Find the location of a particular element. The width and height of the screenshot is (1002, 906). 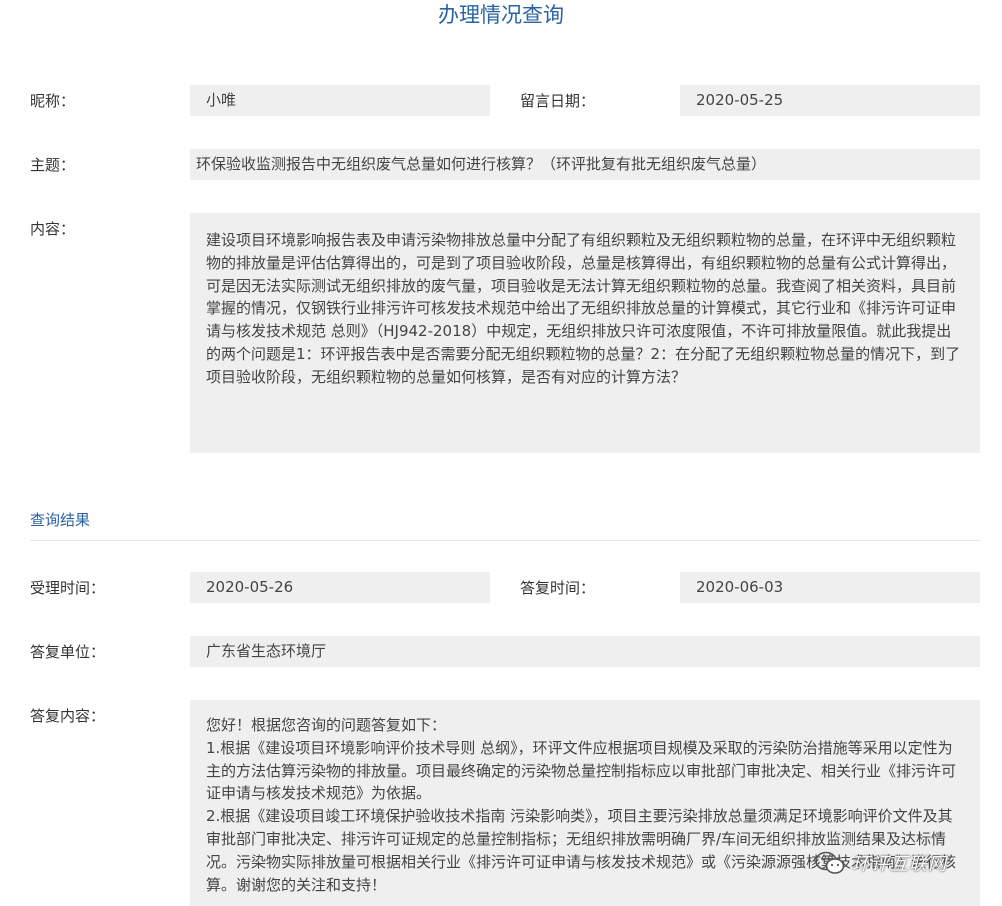

reply-time-label: 答复时间： is located at coordinates (558, 588).